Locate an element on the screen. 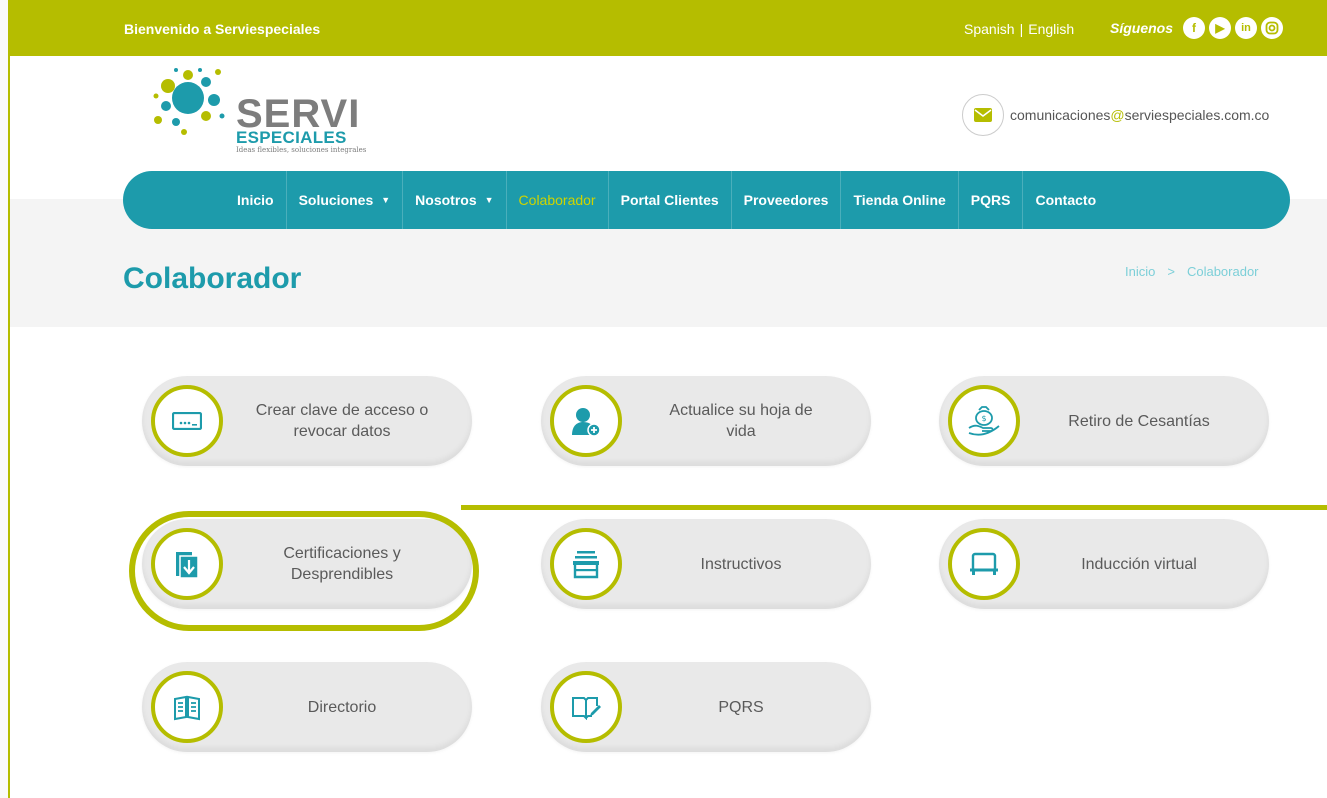 This screenshot has width=1327, height=798. linkedin-icon: in is located at coordinates (1246, 28).